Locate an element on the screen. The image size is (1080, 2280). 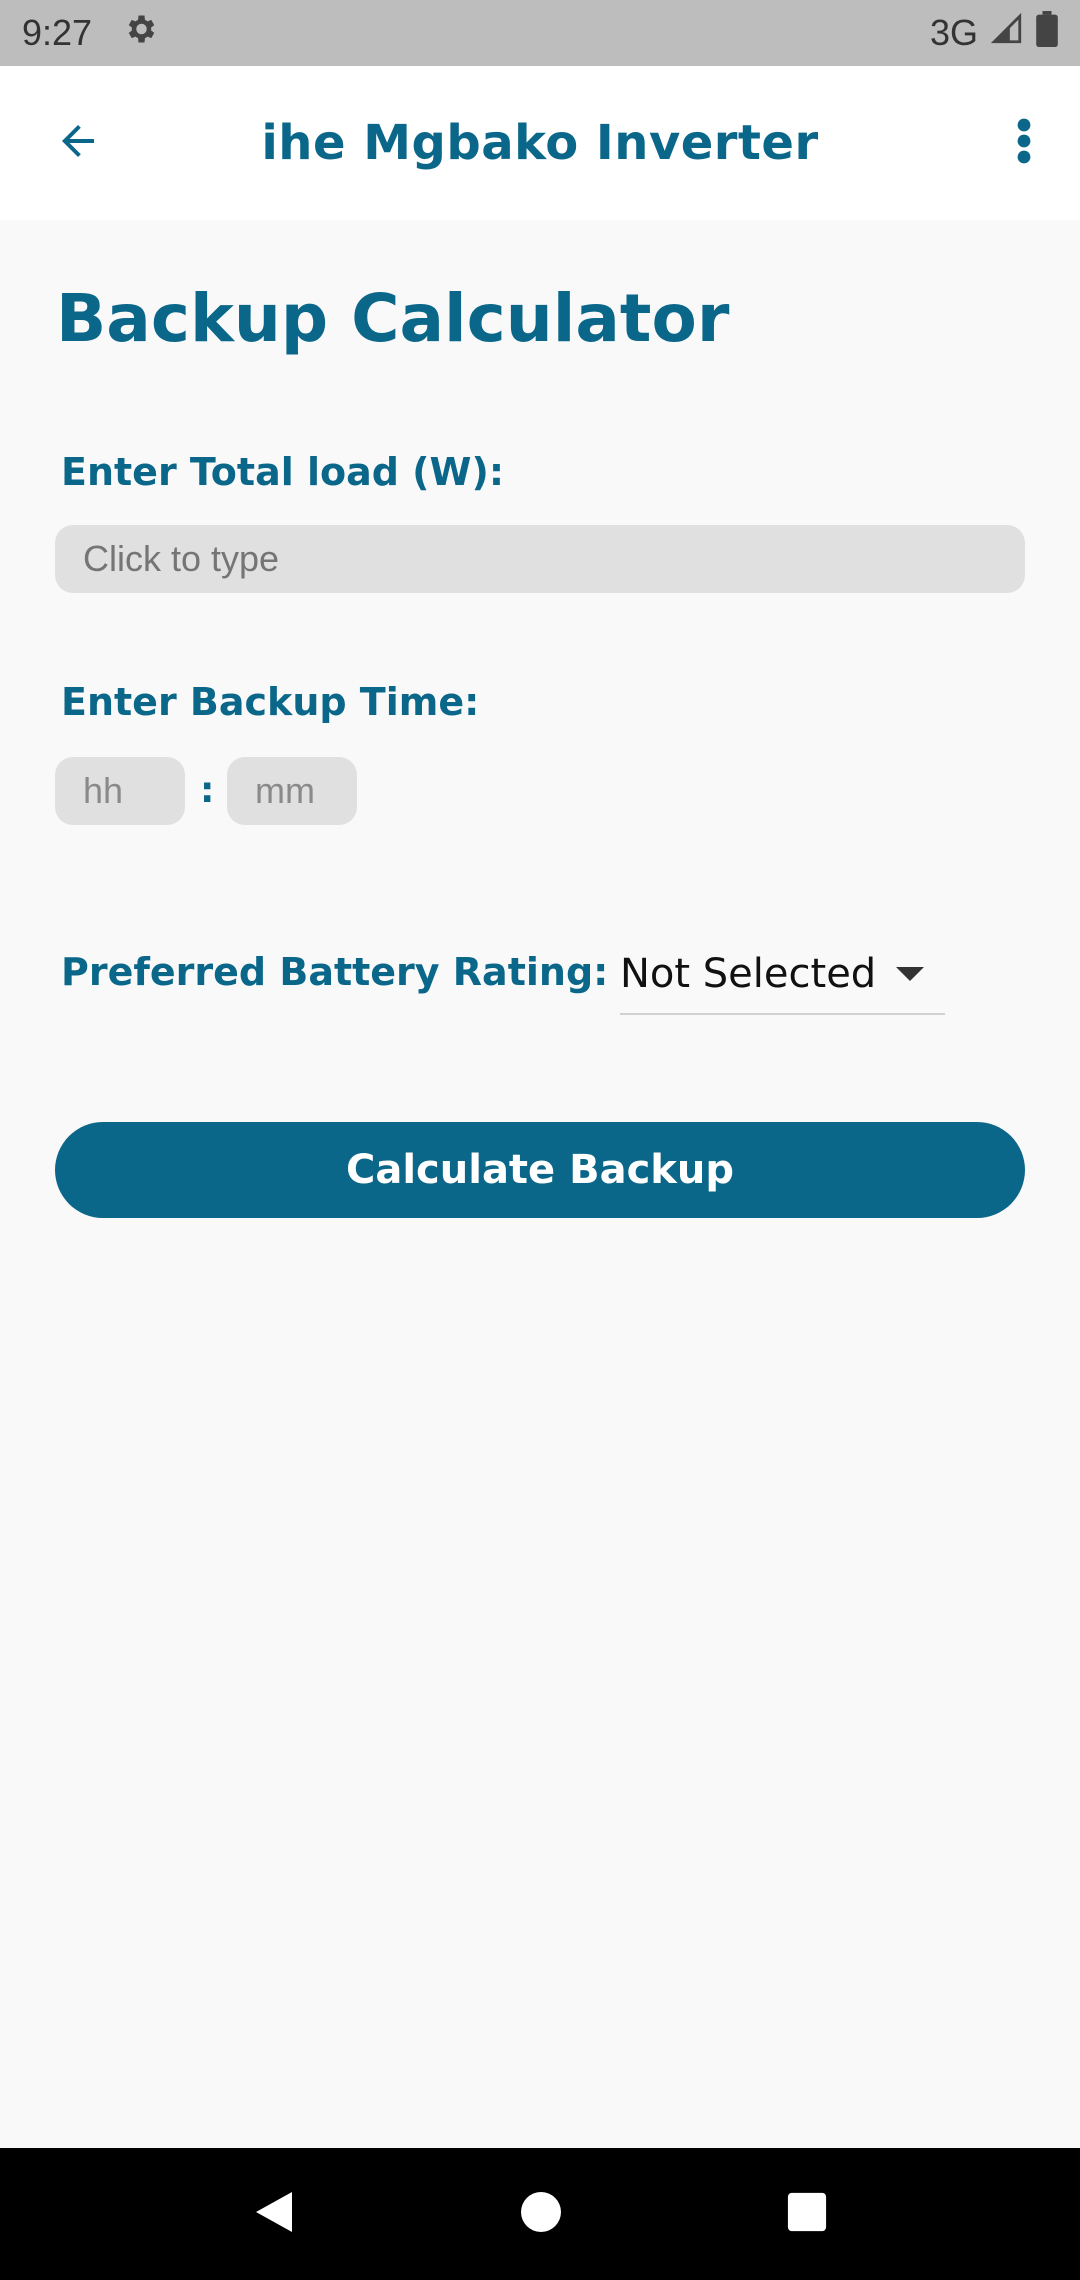
battery-rating-dropdown: Not Selected is located at coordinates (782, 975).